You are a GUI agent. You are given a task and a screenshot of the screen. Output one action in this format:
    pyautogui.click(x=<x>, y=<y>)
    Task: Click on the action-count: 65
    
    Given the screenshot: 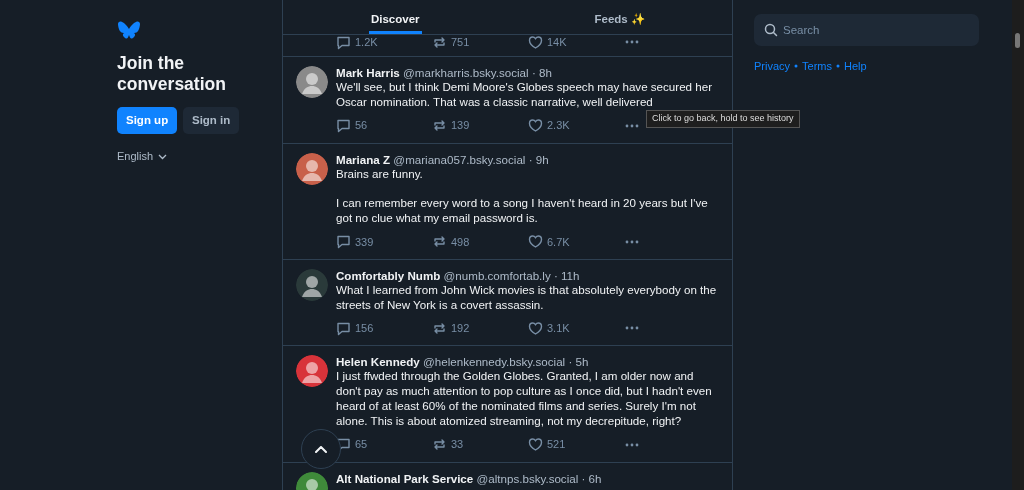 What is the action you would take?
    pyautogui.click(x=361, y=445)
    